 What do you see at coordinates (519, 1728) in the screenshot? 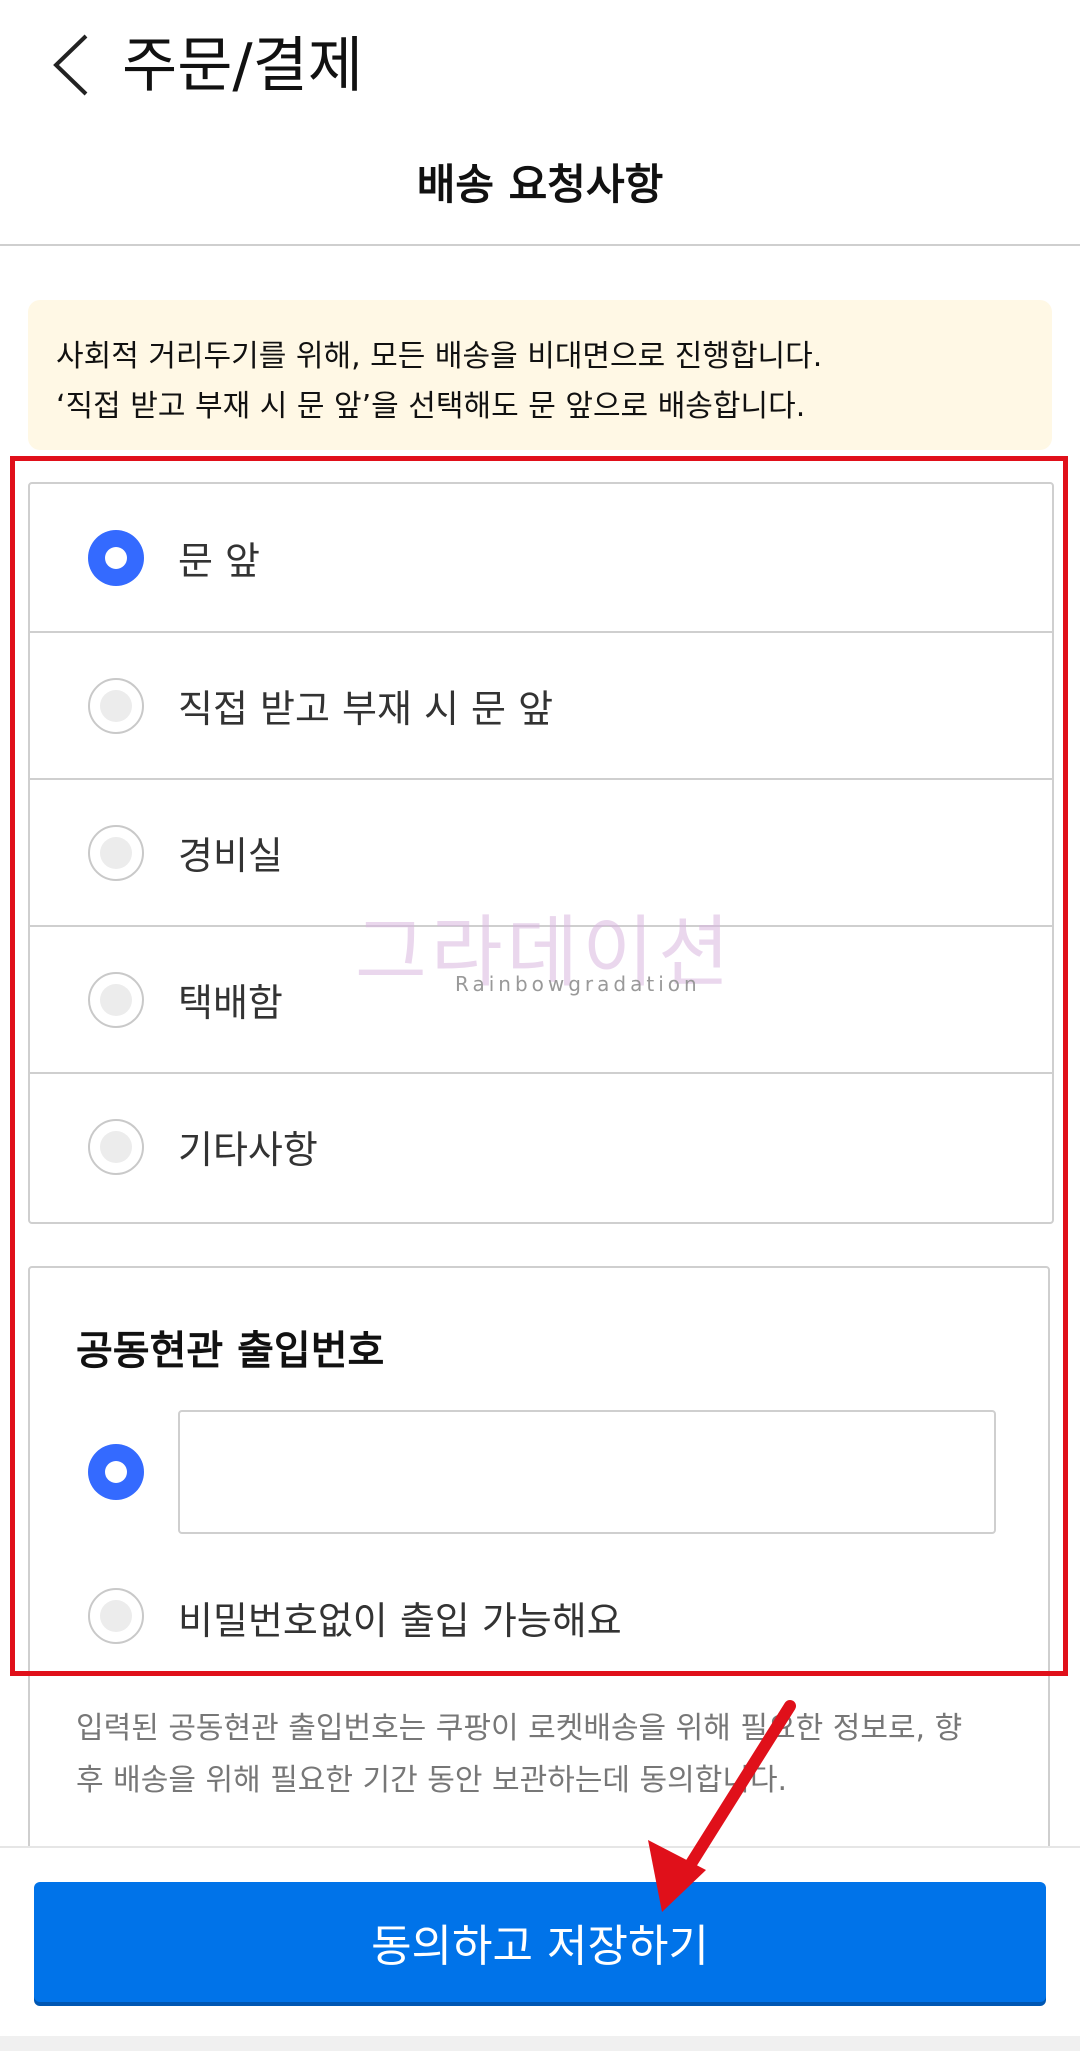
I see `consent-text-line-1: 입력된 공동현관 출입번호는 쿠팡이 로켓배송을 위해 필요한 정보로, 향` at bounding box center [519, 1728].